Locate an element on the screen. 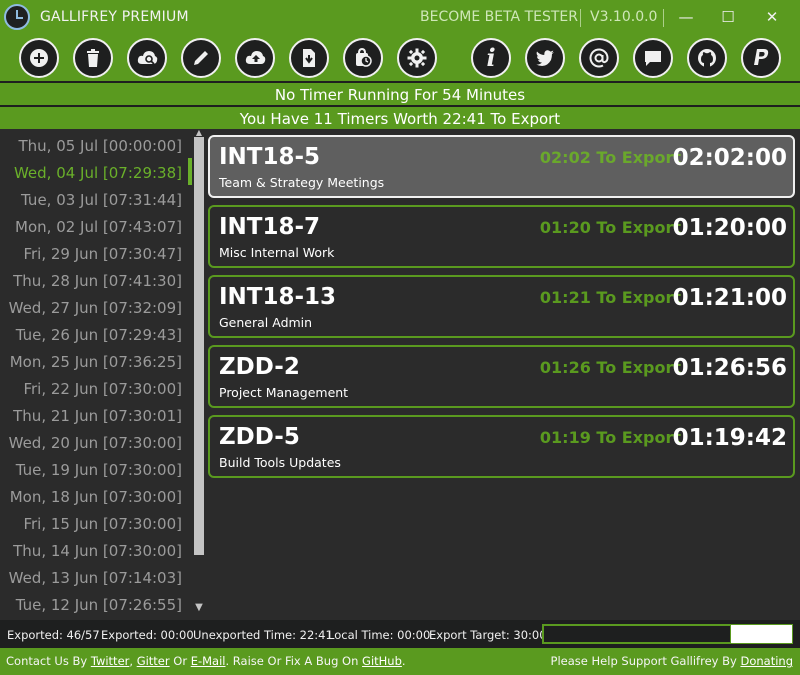 This screenshot has height=675, width=800. info-icon: i is located at coordinates (491, 57).